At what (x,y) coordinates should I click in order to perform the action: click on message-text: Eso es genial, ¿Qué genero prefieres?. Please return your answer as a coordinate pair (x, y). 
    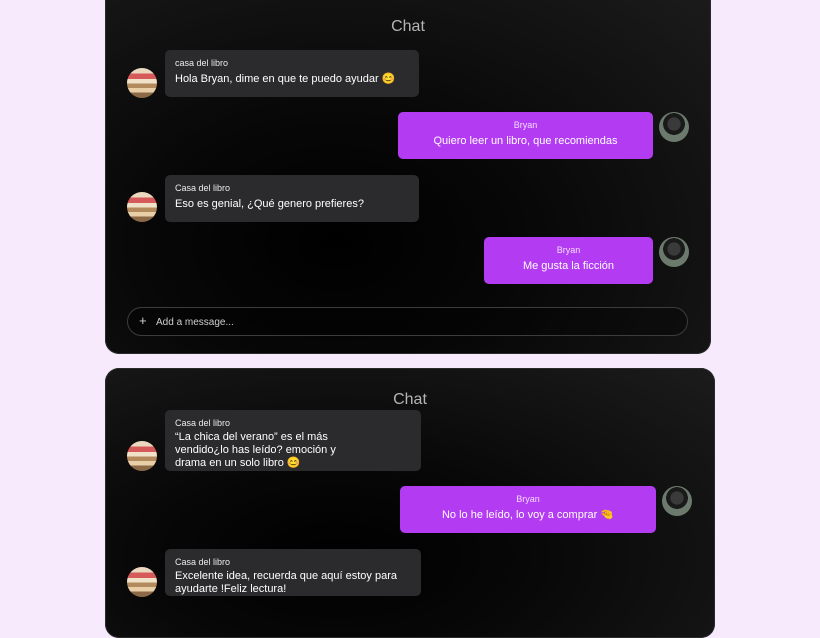
    Looking at the image, I should click on (269, 204).